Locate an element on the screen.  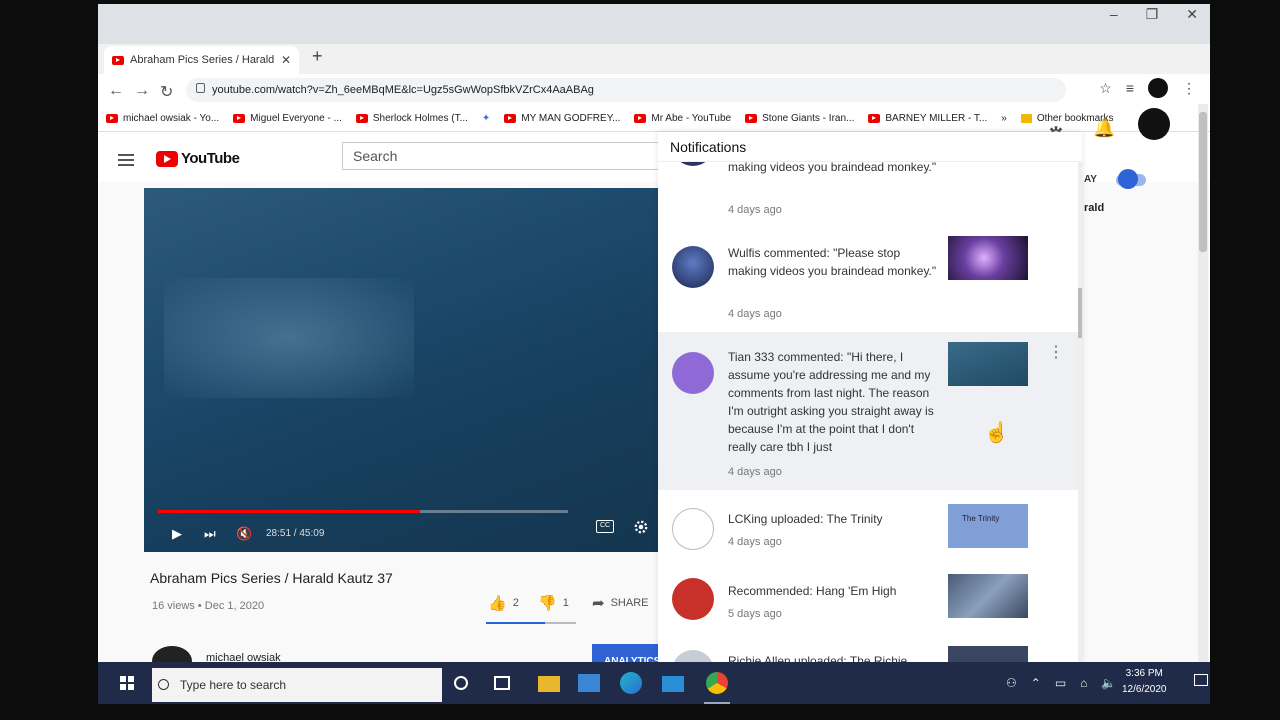
more-options-icon: ⋮ is located at coordinates (1056, 352).